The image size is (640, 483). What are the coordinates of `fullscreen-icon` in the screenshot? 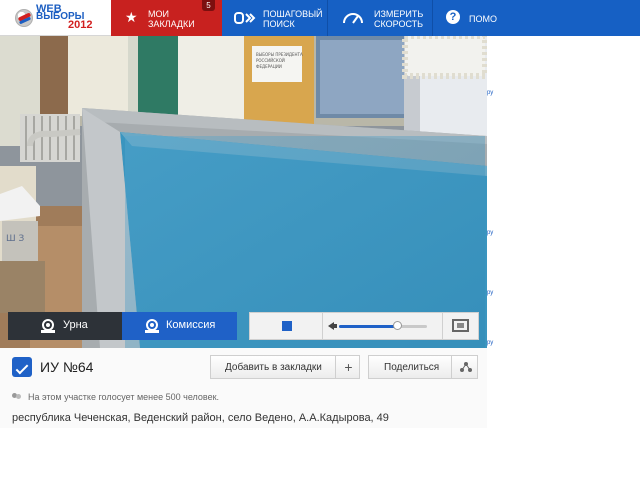 It's located at (460, 325).